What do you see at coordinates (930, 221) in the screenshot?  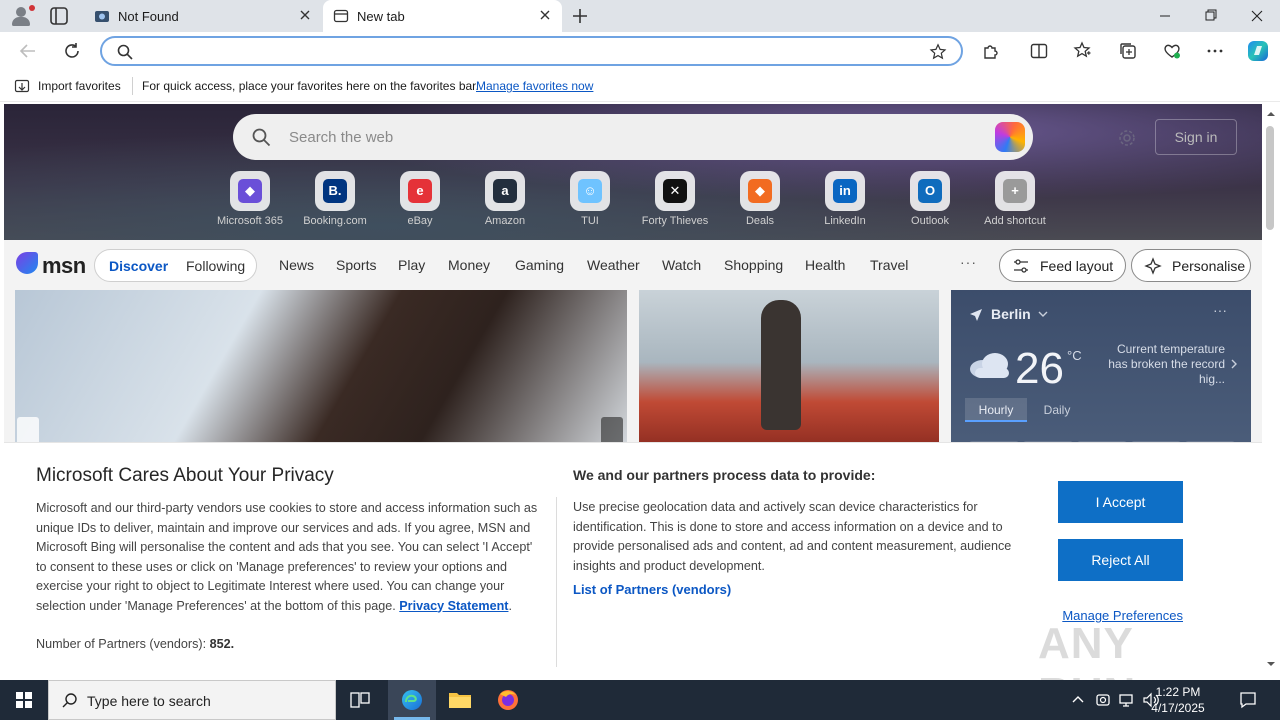 I see `shortcut-label: Outlook` at bounding box center [930, 221].